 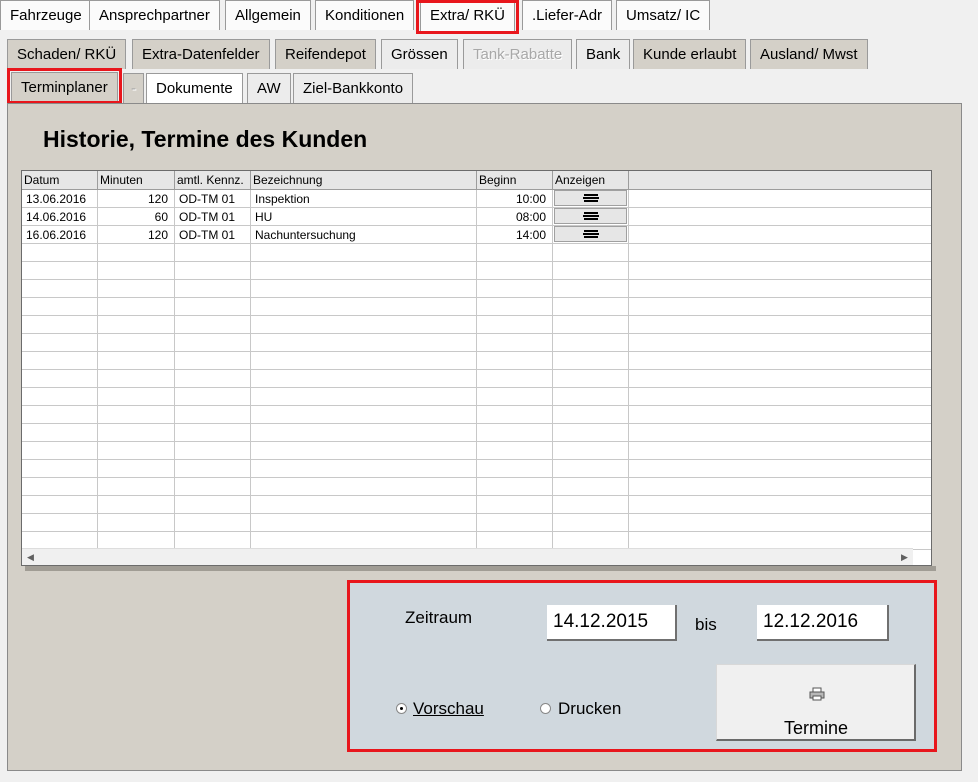 I want to click on horizontal-scrollbar: ◀ ▶, so click(x=467, y=556).